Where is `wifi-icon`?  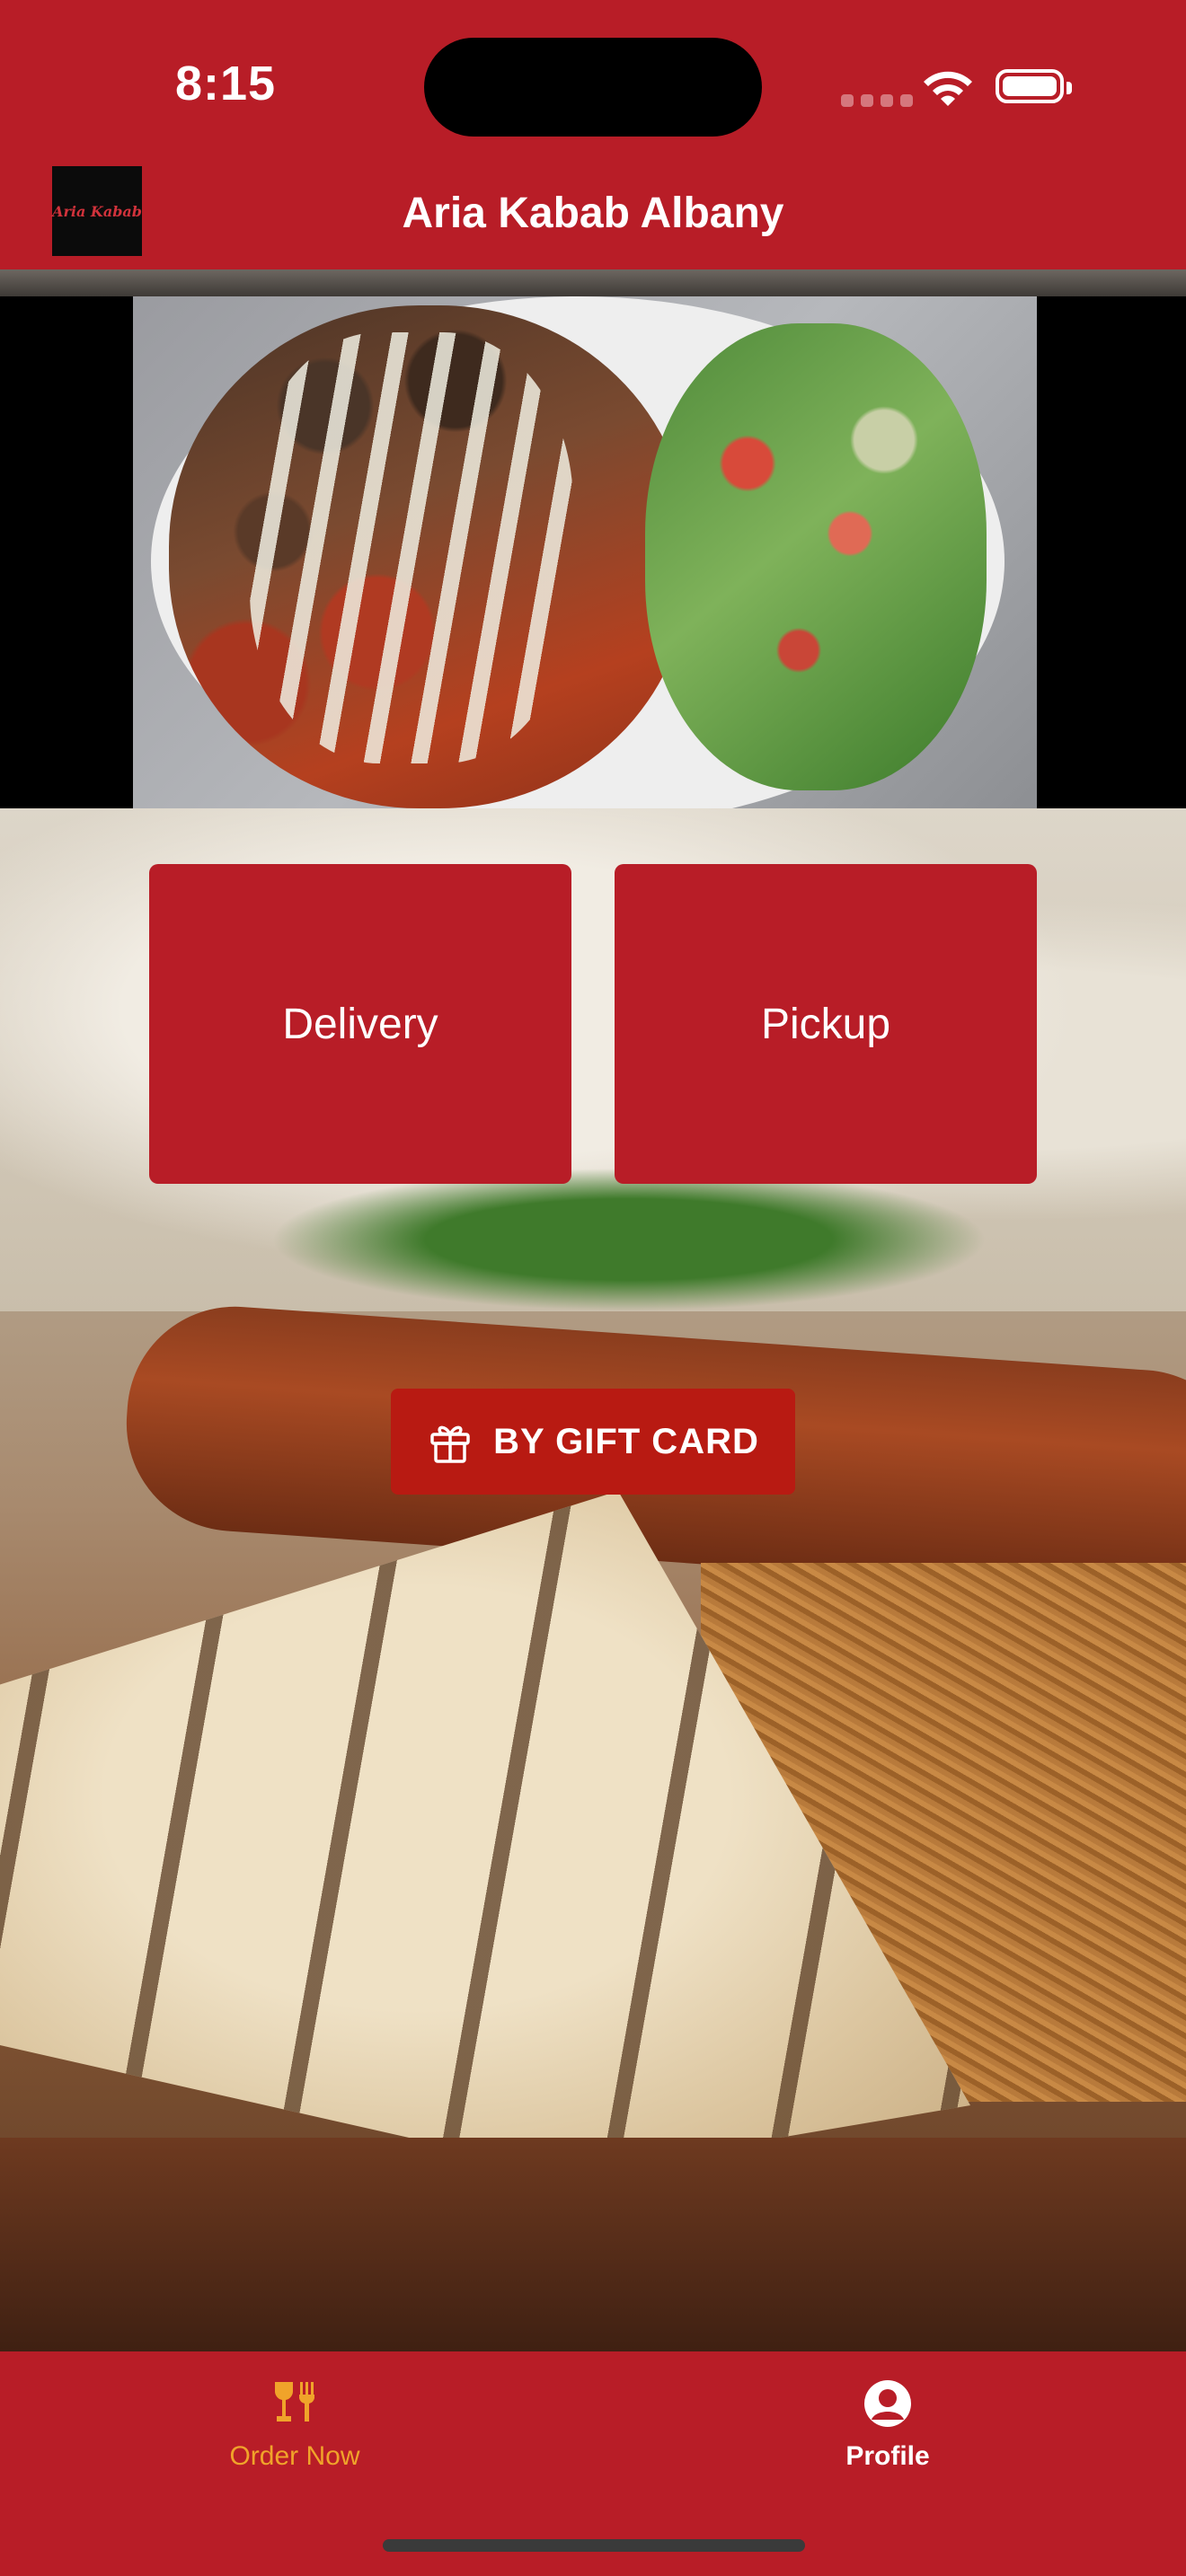
wifi-icon is located at coordinates (948, 88).